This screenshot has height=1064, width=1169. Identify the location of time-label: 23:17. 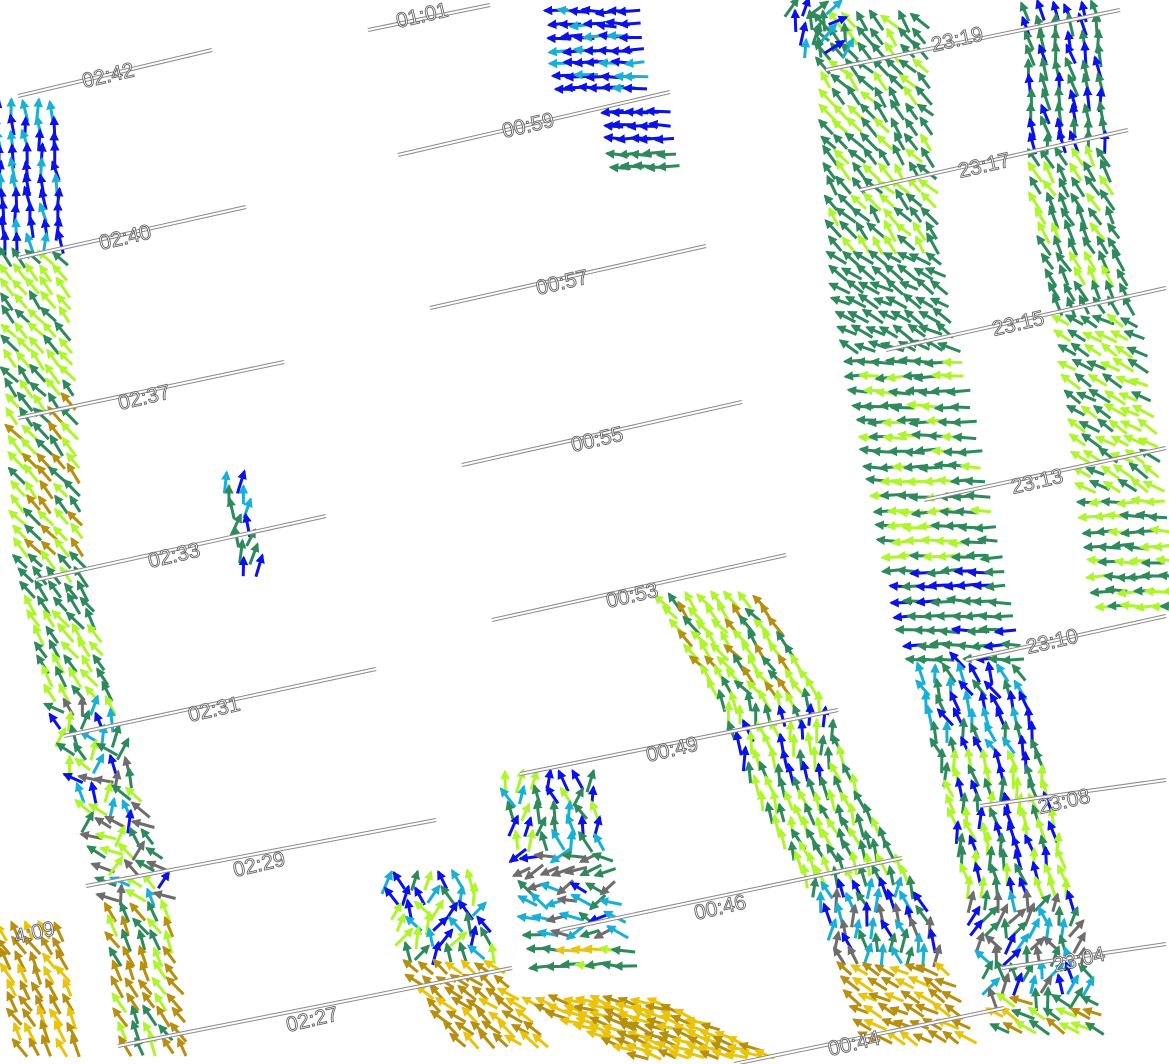
(984, 166).